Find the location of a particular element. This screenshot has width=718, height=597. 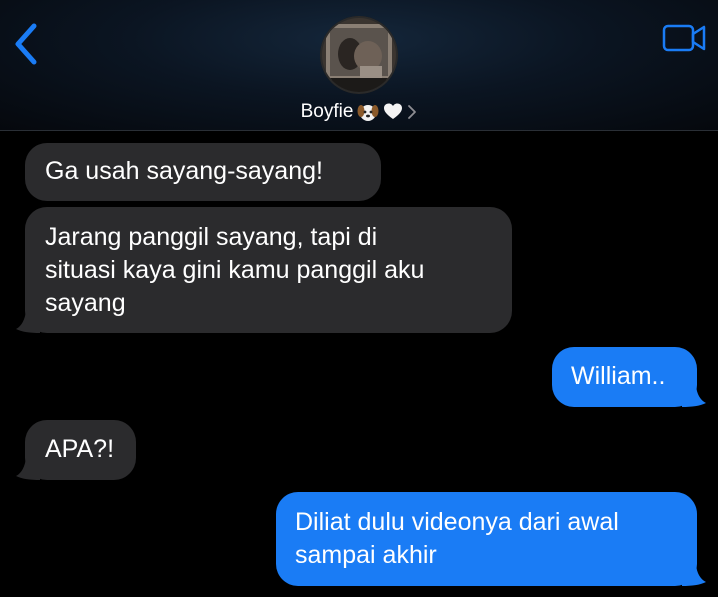

video-camera-icon is located at coordinates (684, 38).